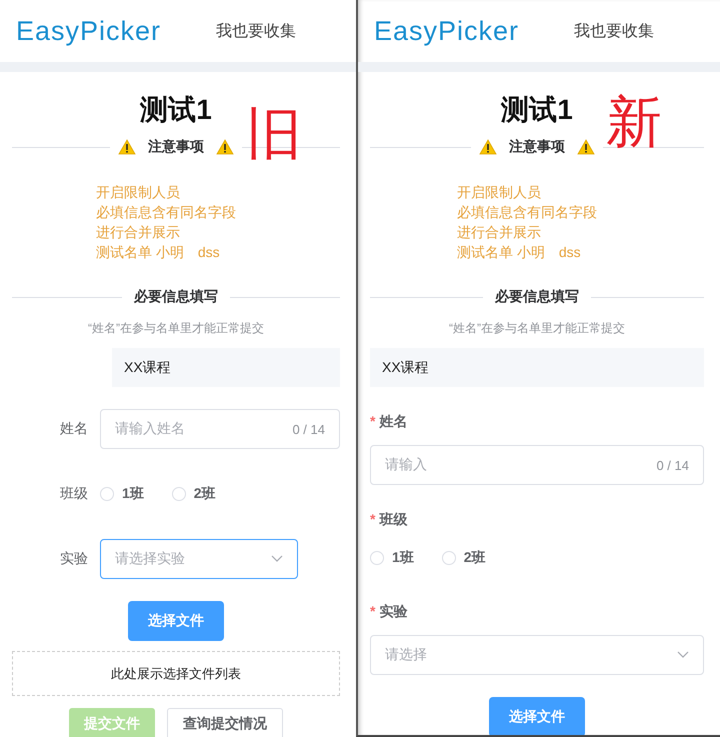 The height and width of the screenshot is (737, 720). Describe the element at coordinates (389, 422) in the screenshot. I see `field-label: * 姓名` at that location.